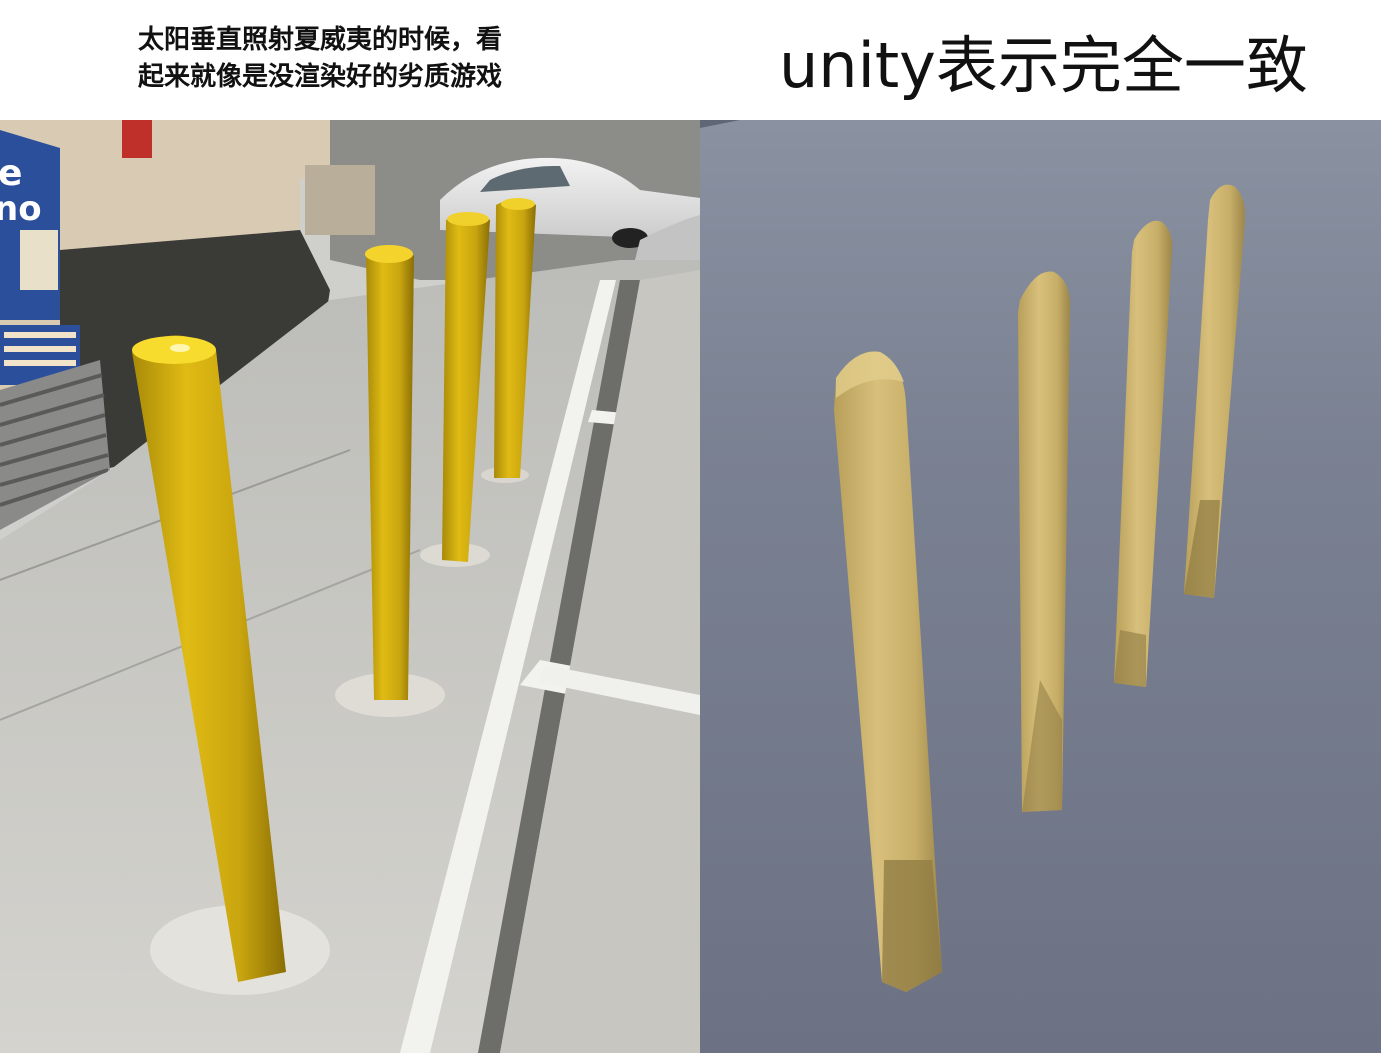 This screenshot has width=1381, height=1053. Describe the element at coordinates (21, 209) in the screenshot. I see `poster-letters-mid: no` at that location.